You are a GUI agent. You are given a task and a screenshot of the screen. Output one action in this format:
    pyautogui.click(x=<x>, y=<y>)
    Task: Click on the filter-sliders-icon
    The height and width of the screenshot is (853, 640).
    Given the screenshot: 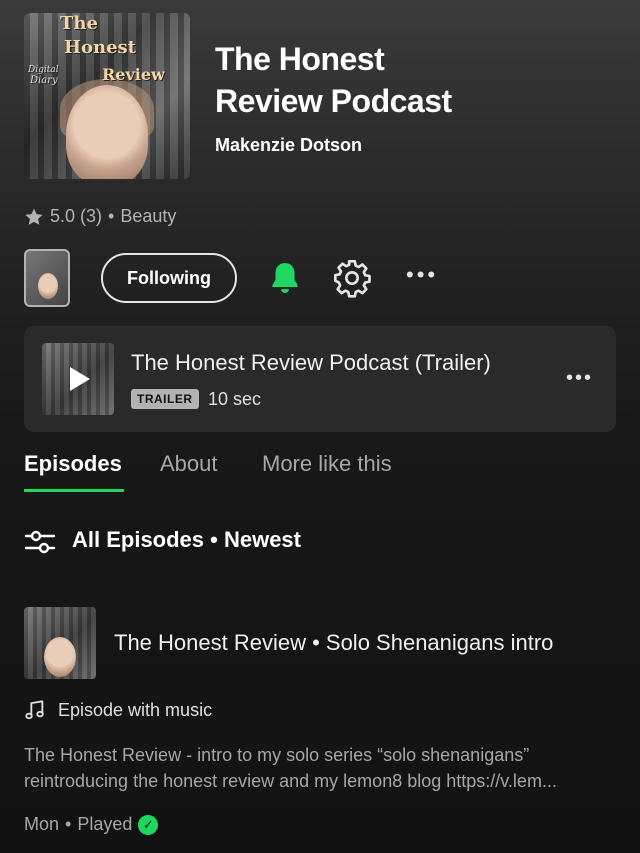 What is the action you would take?
    pyautogui.click(x=40, y=542)
    